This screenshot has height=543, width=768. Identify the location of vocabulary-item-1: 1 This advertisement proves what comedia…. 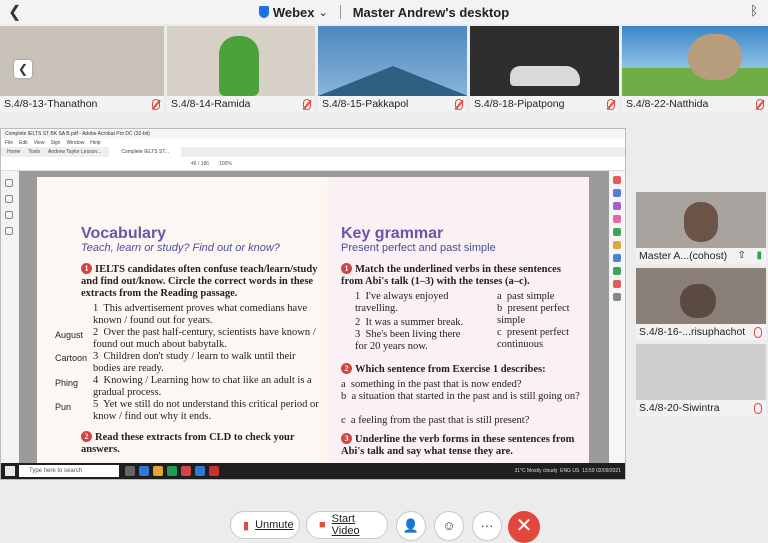
(200, 314).